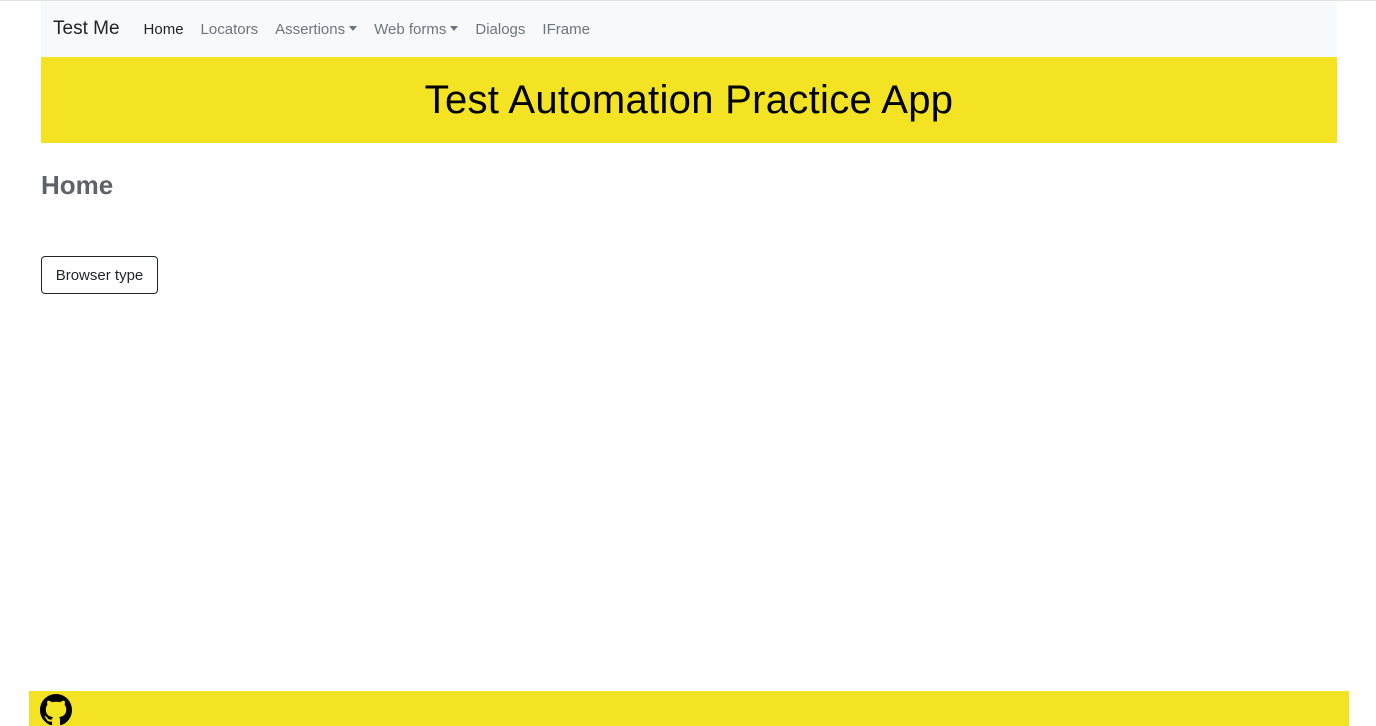 This screenshot has height=726, width=1376. I want to click on nav-item-iframe-label: IFrame, so click(566, 29).